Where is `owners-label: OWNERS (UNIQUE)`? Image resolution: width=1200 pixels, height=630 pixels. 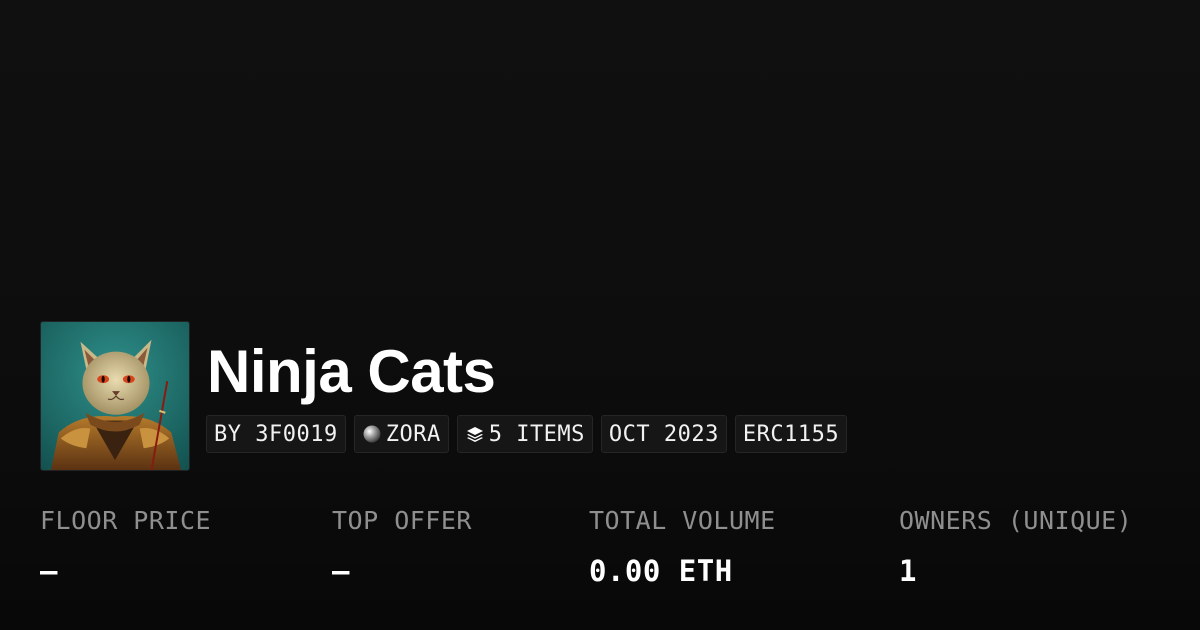 owners-label: OWNERS (UNIQUE) is located at coordinates (1016, 520).